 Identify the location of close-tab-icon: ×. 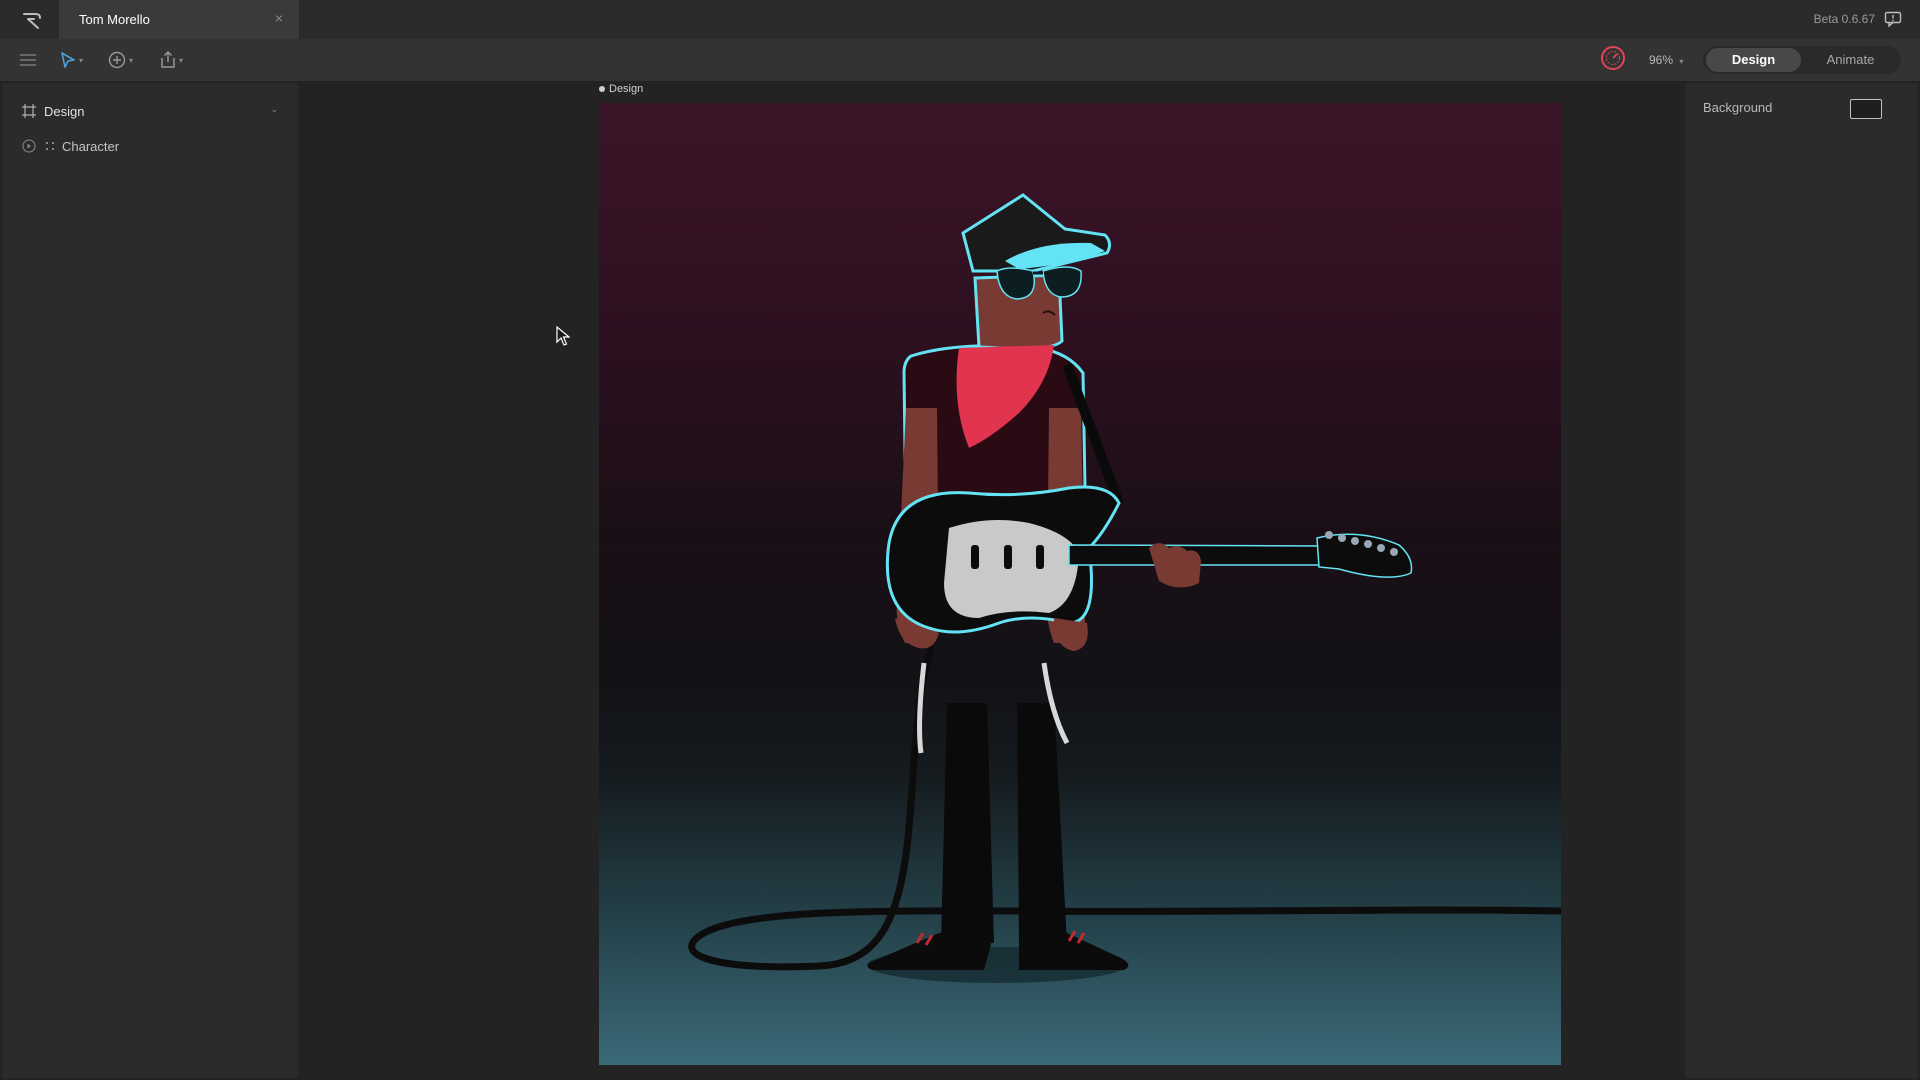
(279, 18).